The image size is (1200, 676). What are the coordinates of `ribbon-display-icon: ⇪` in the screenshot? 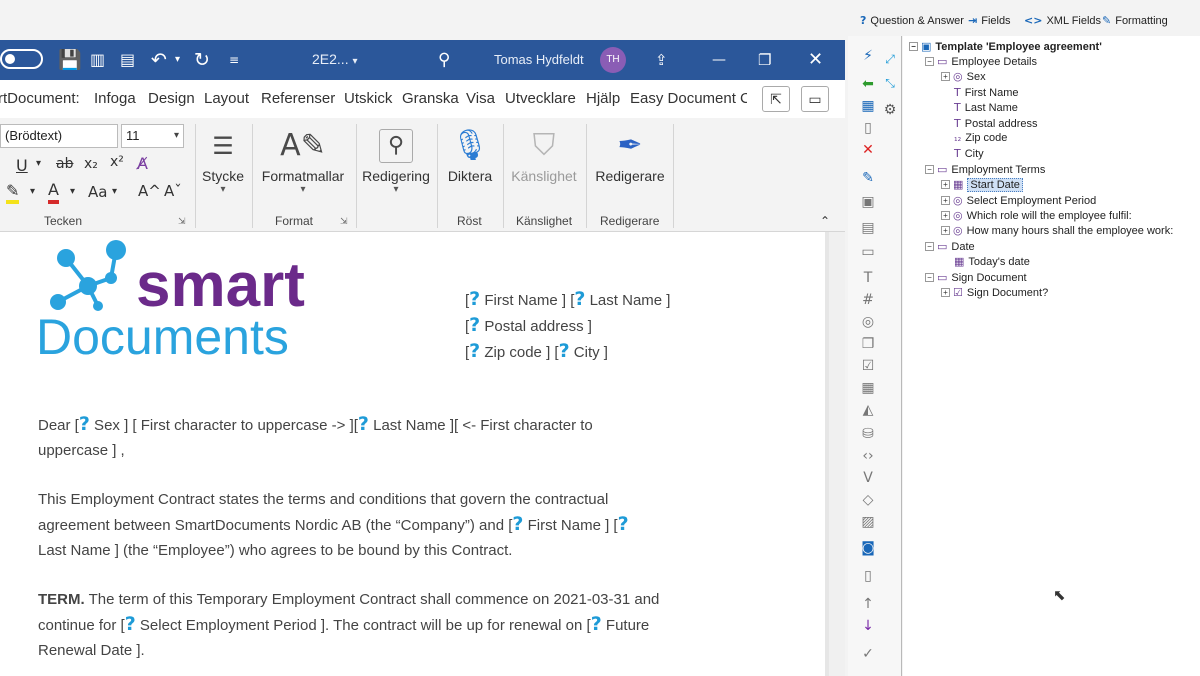 It's located at (661, 60).